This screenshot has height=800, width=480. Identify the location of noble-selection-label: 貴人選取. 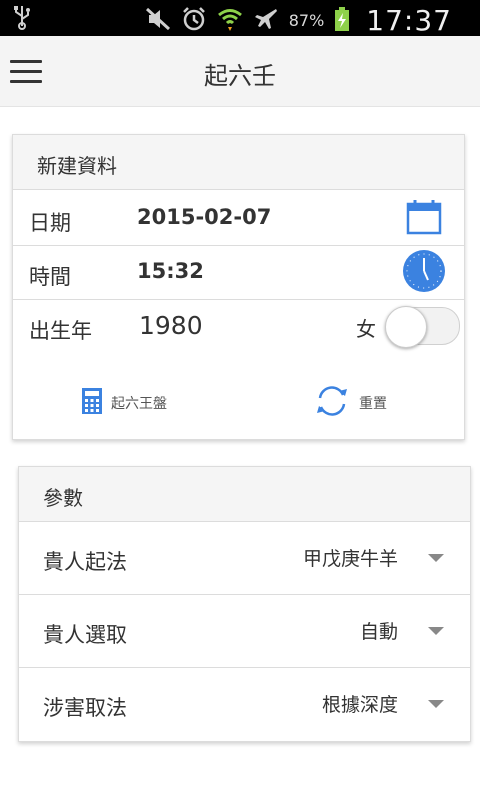
(85, 635).